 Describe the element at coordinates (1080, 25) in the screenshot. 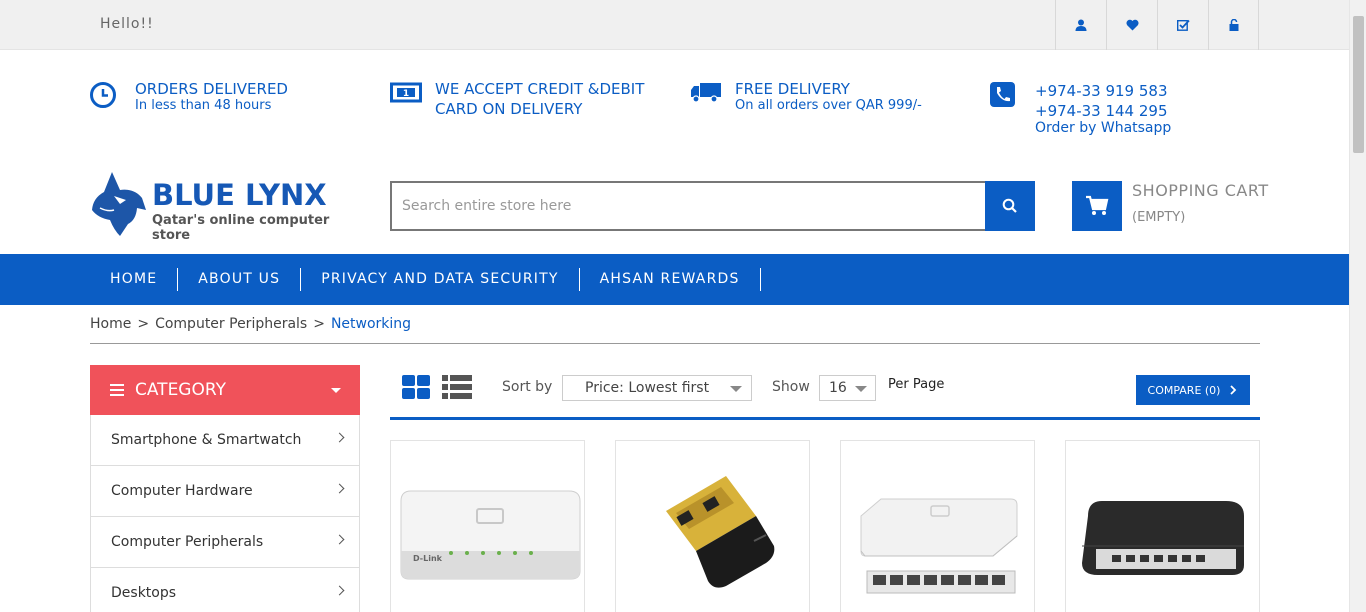

I see `user-icon` at that location.